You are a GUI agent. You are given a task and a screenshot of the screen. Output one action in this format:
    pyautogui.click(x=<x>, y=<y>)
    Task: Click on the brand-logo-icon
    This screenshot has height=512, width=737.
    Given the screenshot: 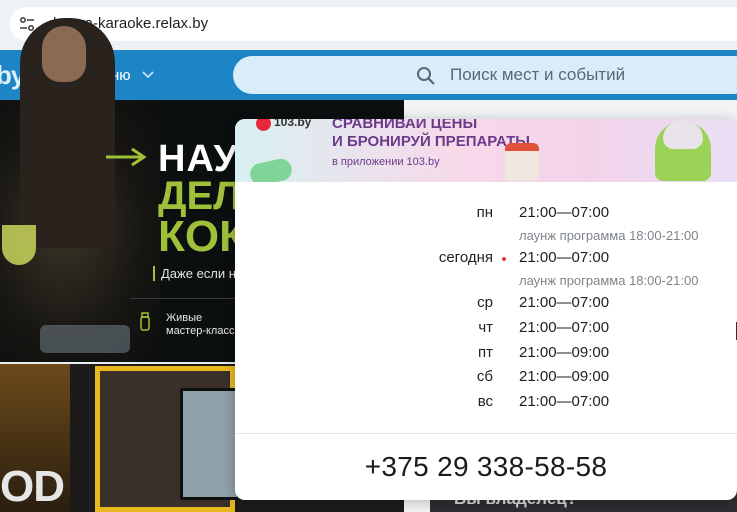 What is the action you would take?
    pyautogui.click(x=263, y=125)
    